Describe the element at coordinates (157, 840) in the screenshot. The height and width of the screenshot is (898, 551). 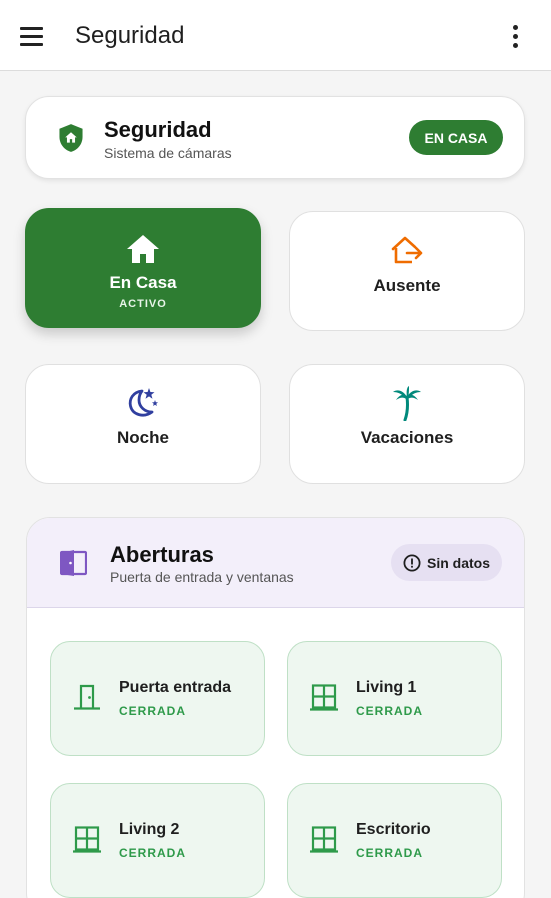
I see `sensor-living-2: Living 2 CERRADA` at that location.